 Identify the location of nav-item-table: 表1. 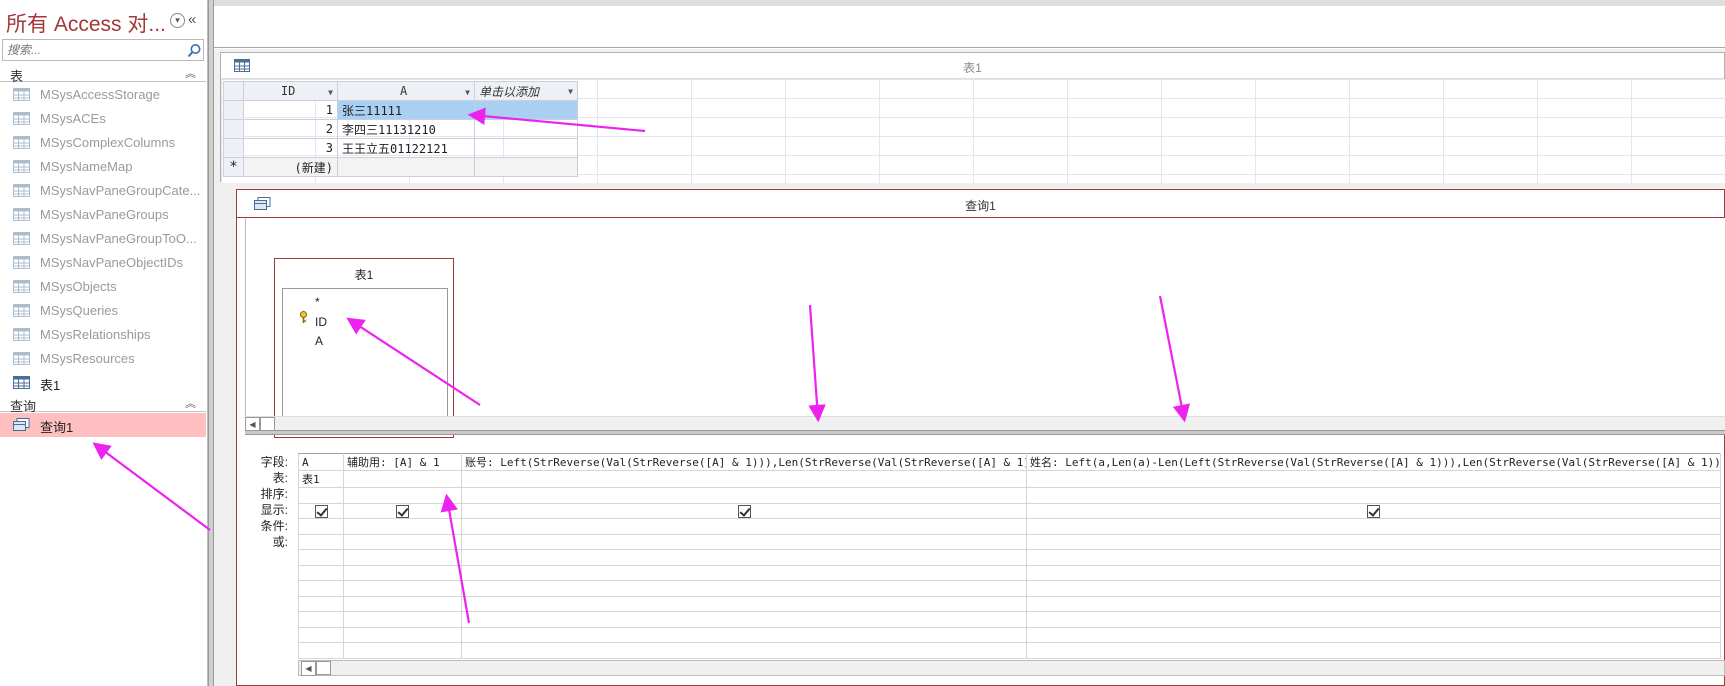
(103, 383).